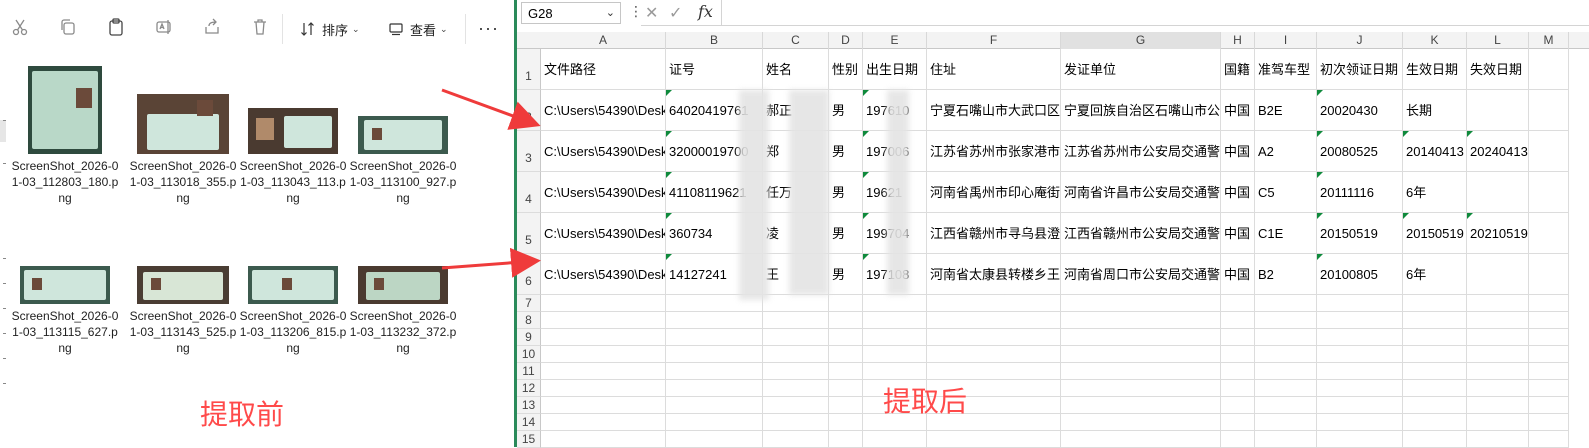  I want to click on arrow-bottom, so click(491, 262).